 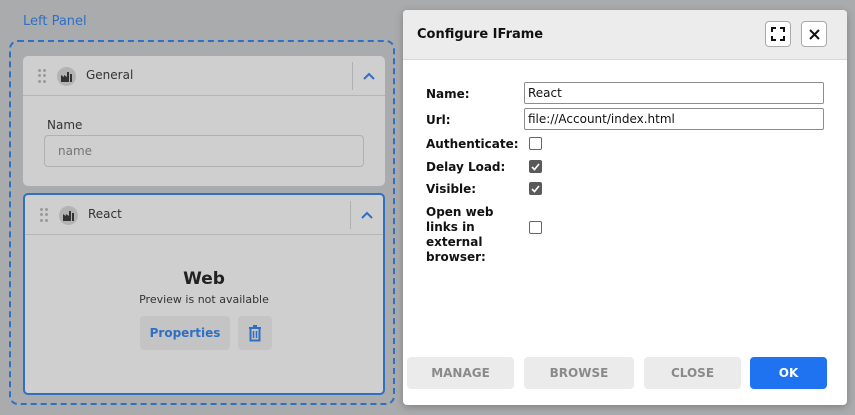 What do you see at coordinates (674, 119) in the screenshot?
I see `url-field` at bounding box center [674, 119].